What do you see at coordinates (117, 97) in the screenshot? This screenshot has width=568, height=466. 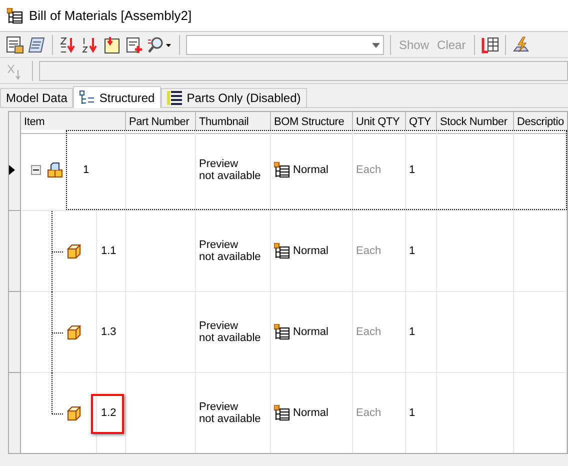 I see `tab: Structured` at bounding box center [117, 97].